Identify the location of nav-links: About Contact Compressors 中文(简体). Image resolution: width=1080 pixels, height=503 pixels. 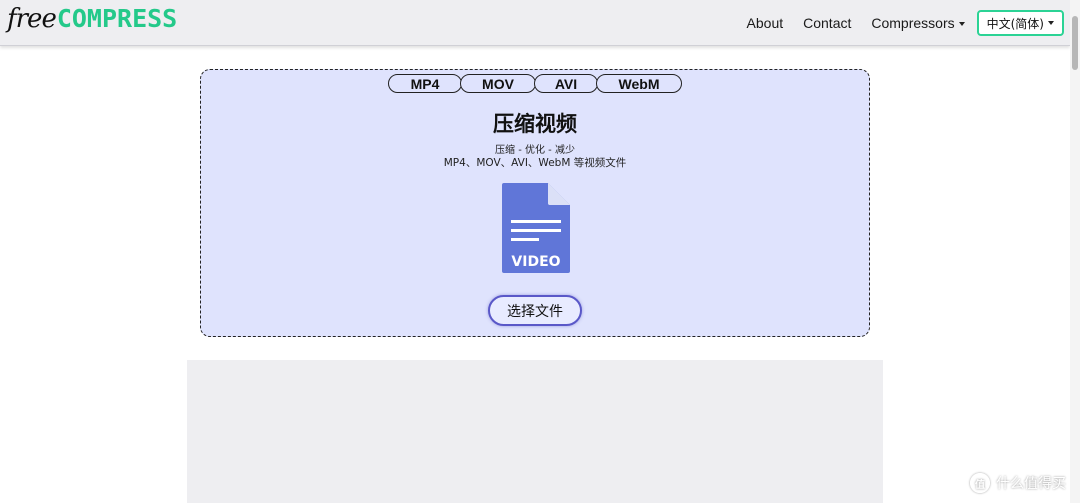
(895, 23).